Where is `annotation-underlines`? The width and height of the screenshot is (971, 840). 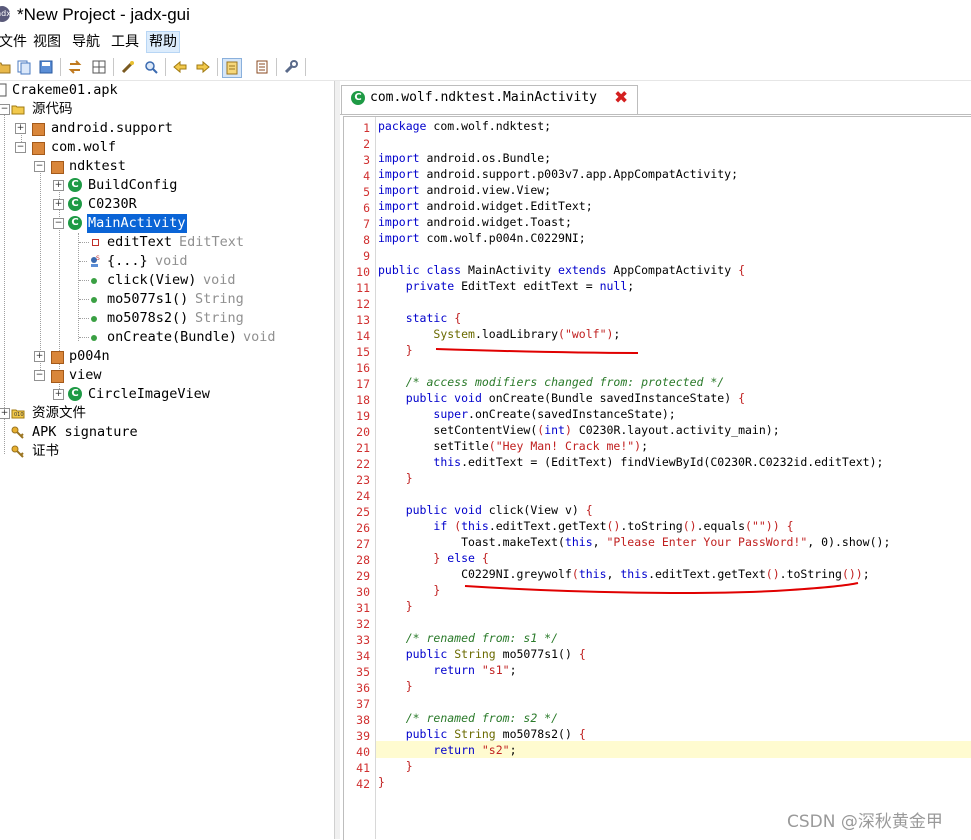 annotation-underlines is located at coordinates (647, 471).